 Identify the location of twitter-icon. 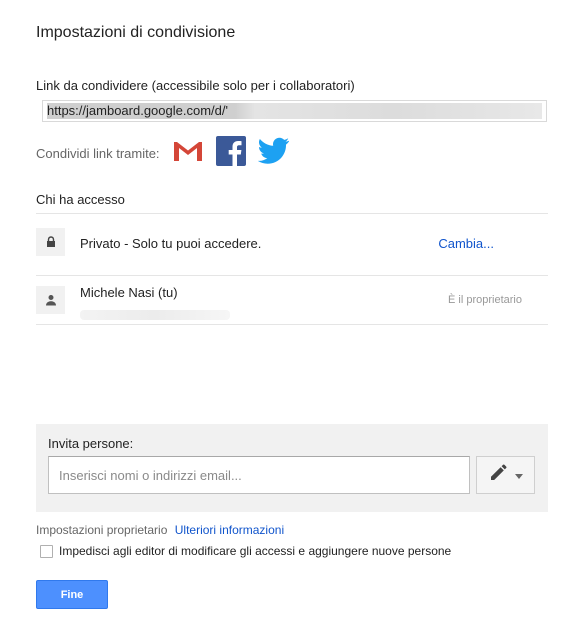
(273, 153).